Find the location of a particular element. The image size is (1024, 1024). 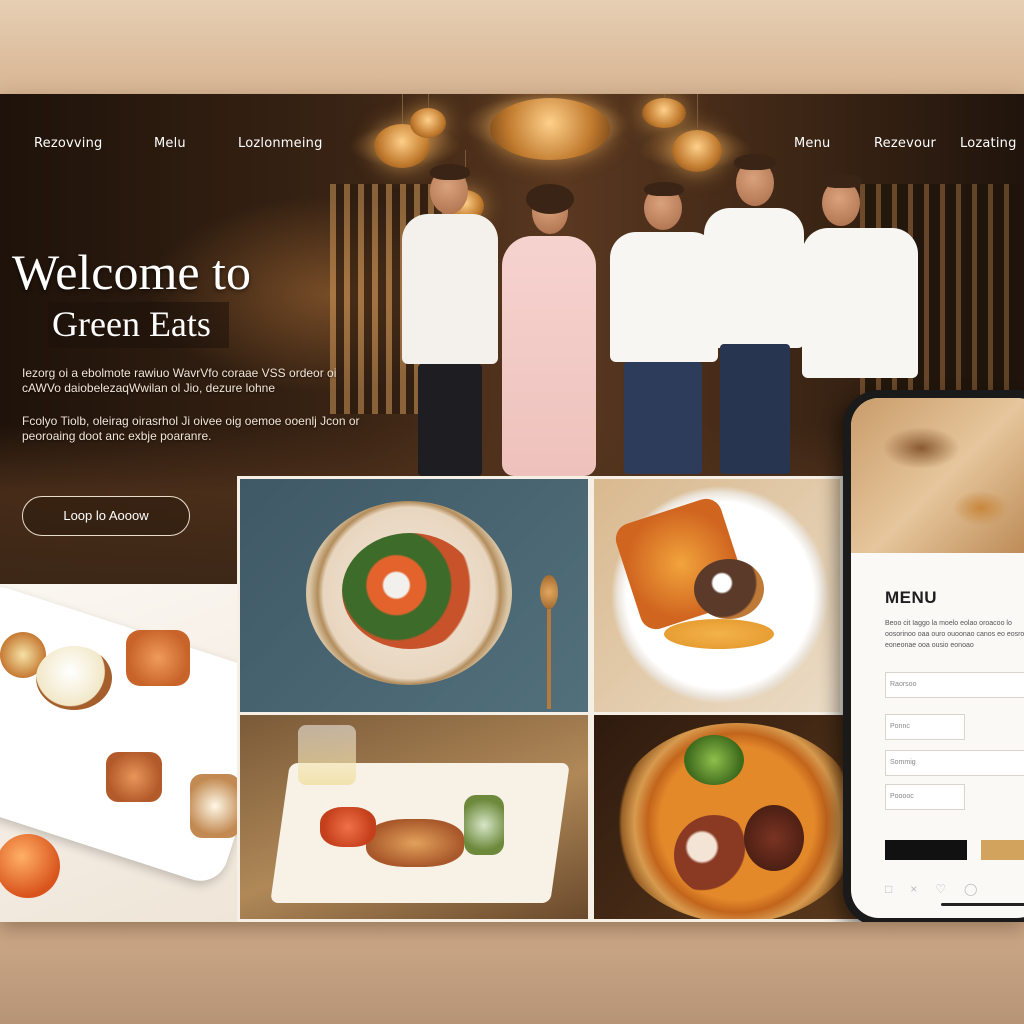

heart-icon: ♡ is located at coordinates (940, 889).